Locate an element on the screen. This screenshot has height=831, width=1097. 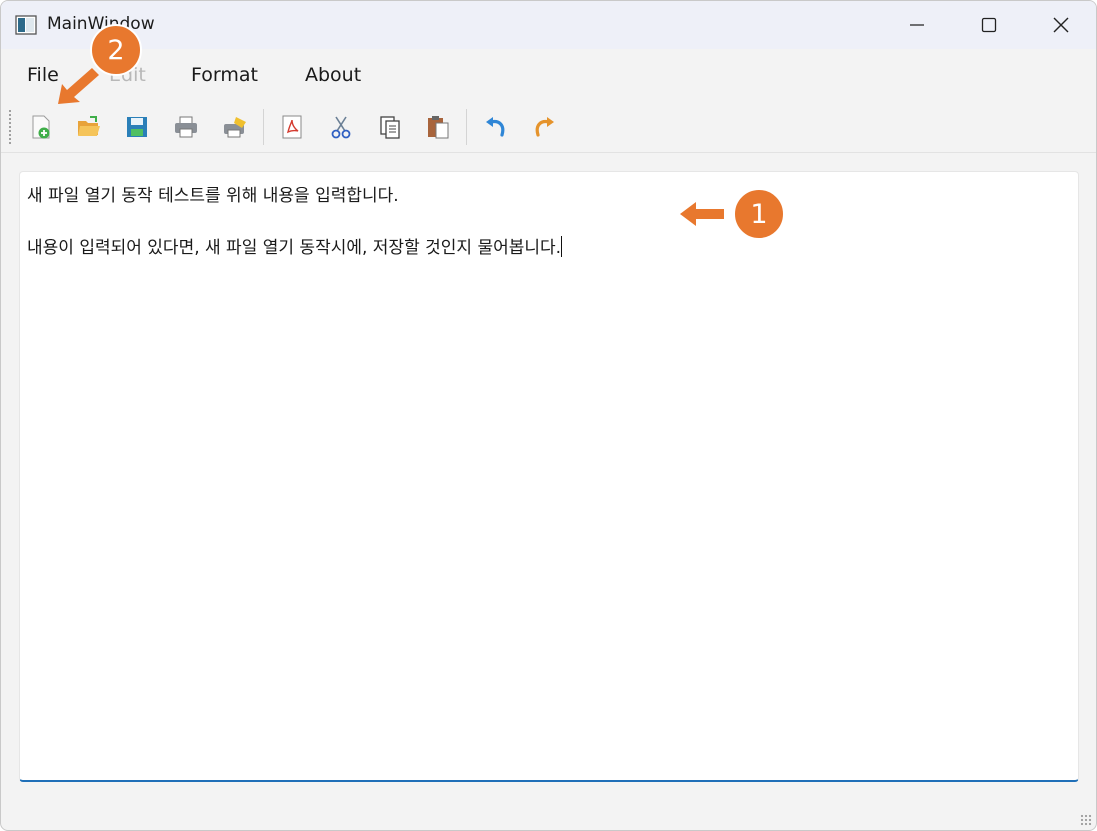
paste-icon is located at coordinates (438, 127).